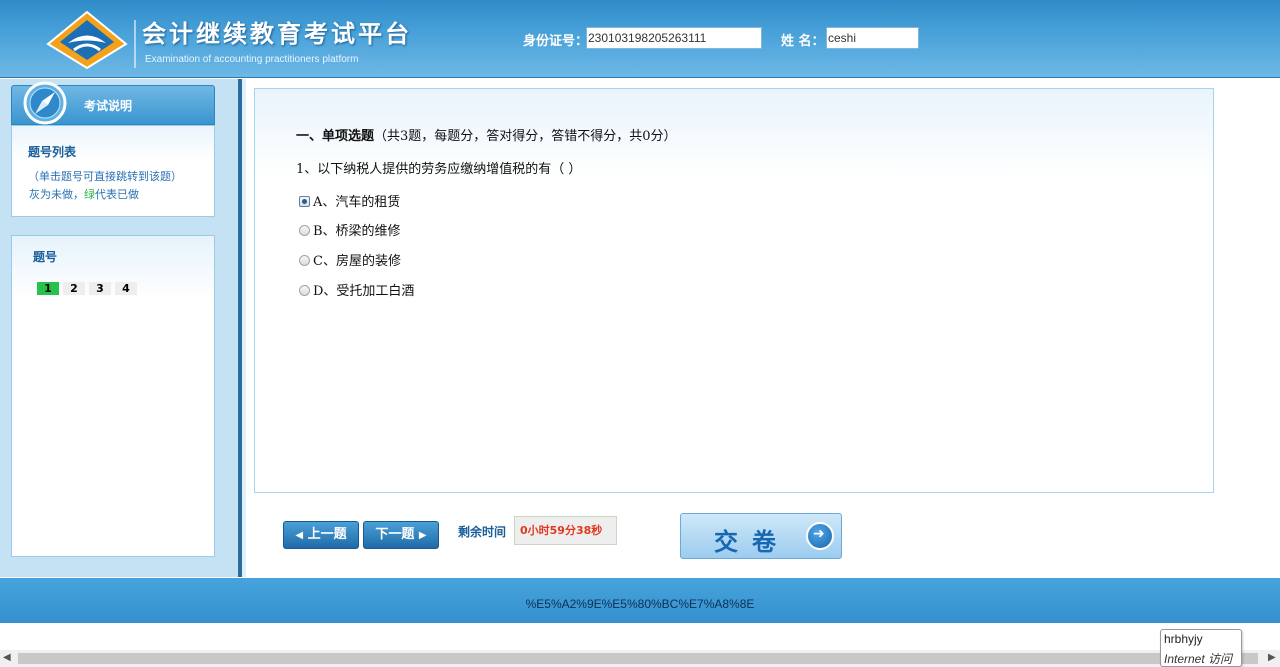  What do you see at coordinates (525, 136) in the screenshot?
I see `section-description: （共3题，每题分，答对得分，答错不得分，共0分）` at bounding box center [525, 136].